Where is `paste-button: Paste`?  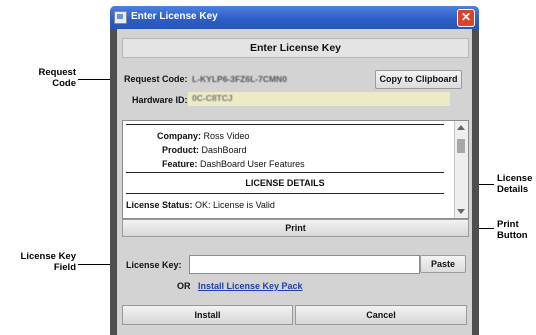
paste-button: Paste is located at coordinates (443, 264).